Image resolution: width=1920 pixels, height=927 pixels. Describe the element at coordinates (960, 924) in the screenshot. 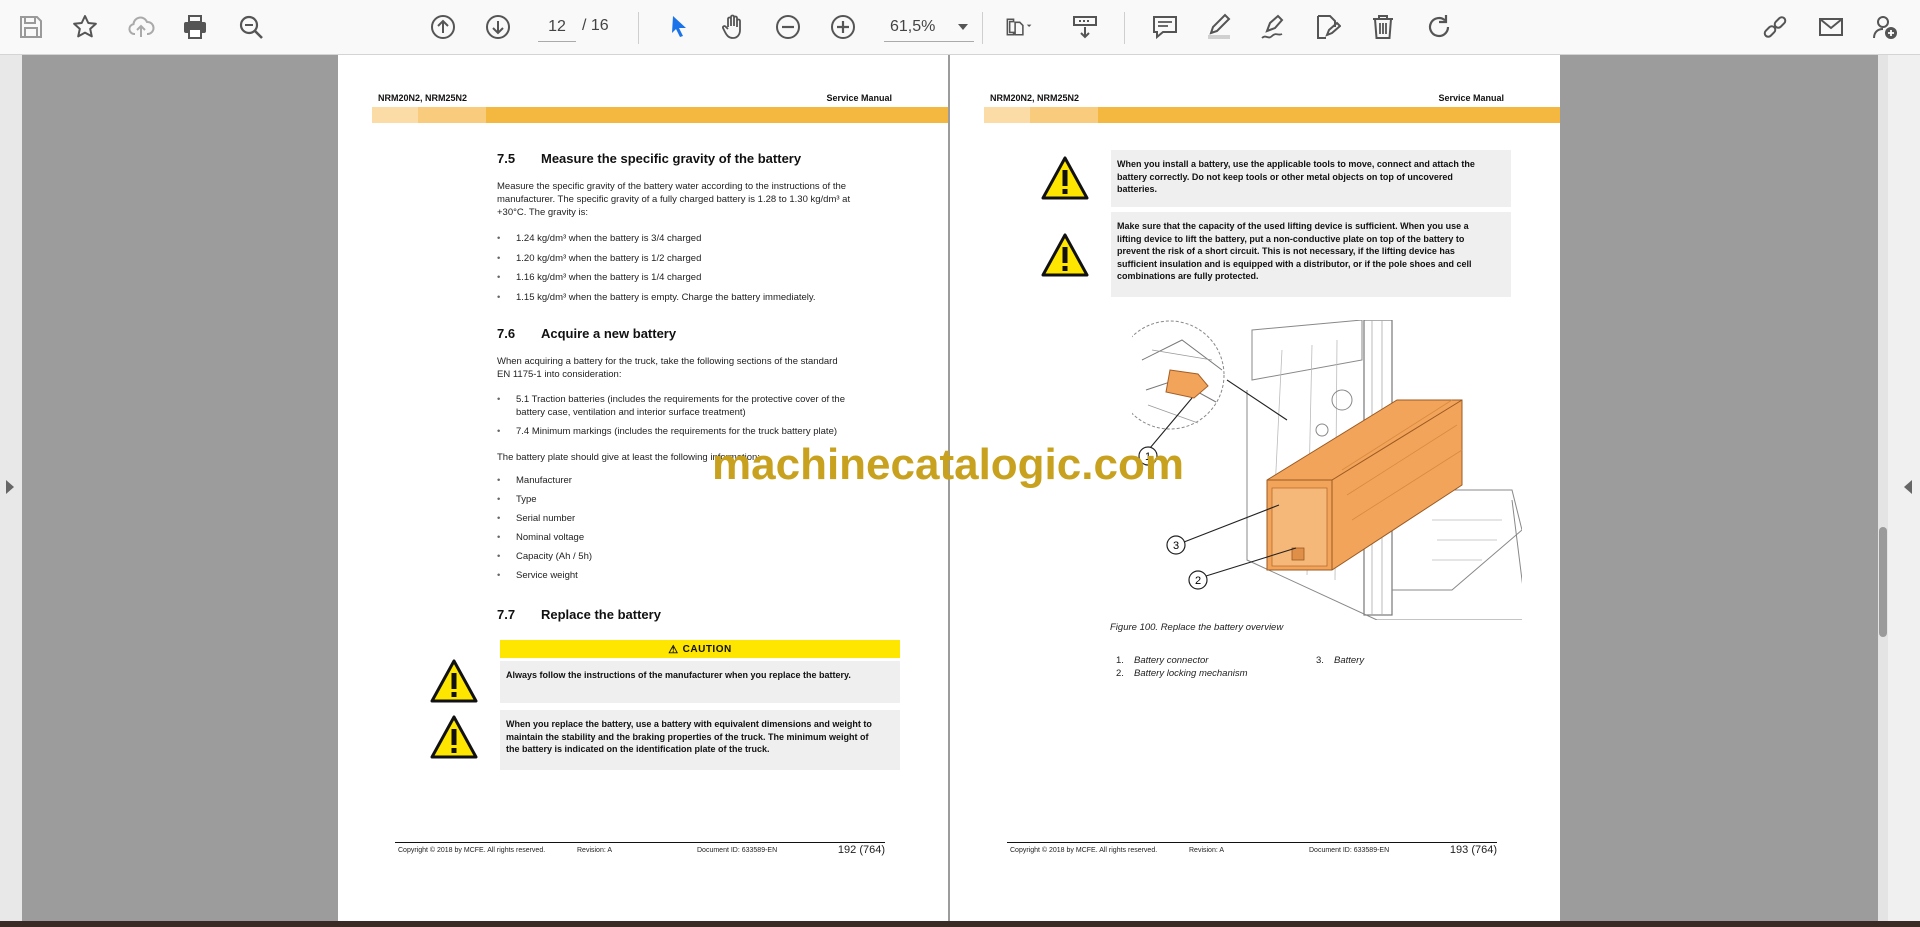

I see `bottom-strip` at that location.